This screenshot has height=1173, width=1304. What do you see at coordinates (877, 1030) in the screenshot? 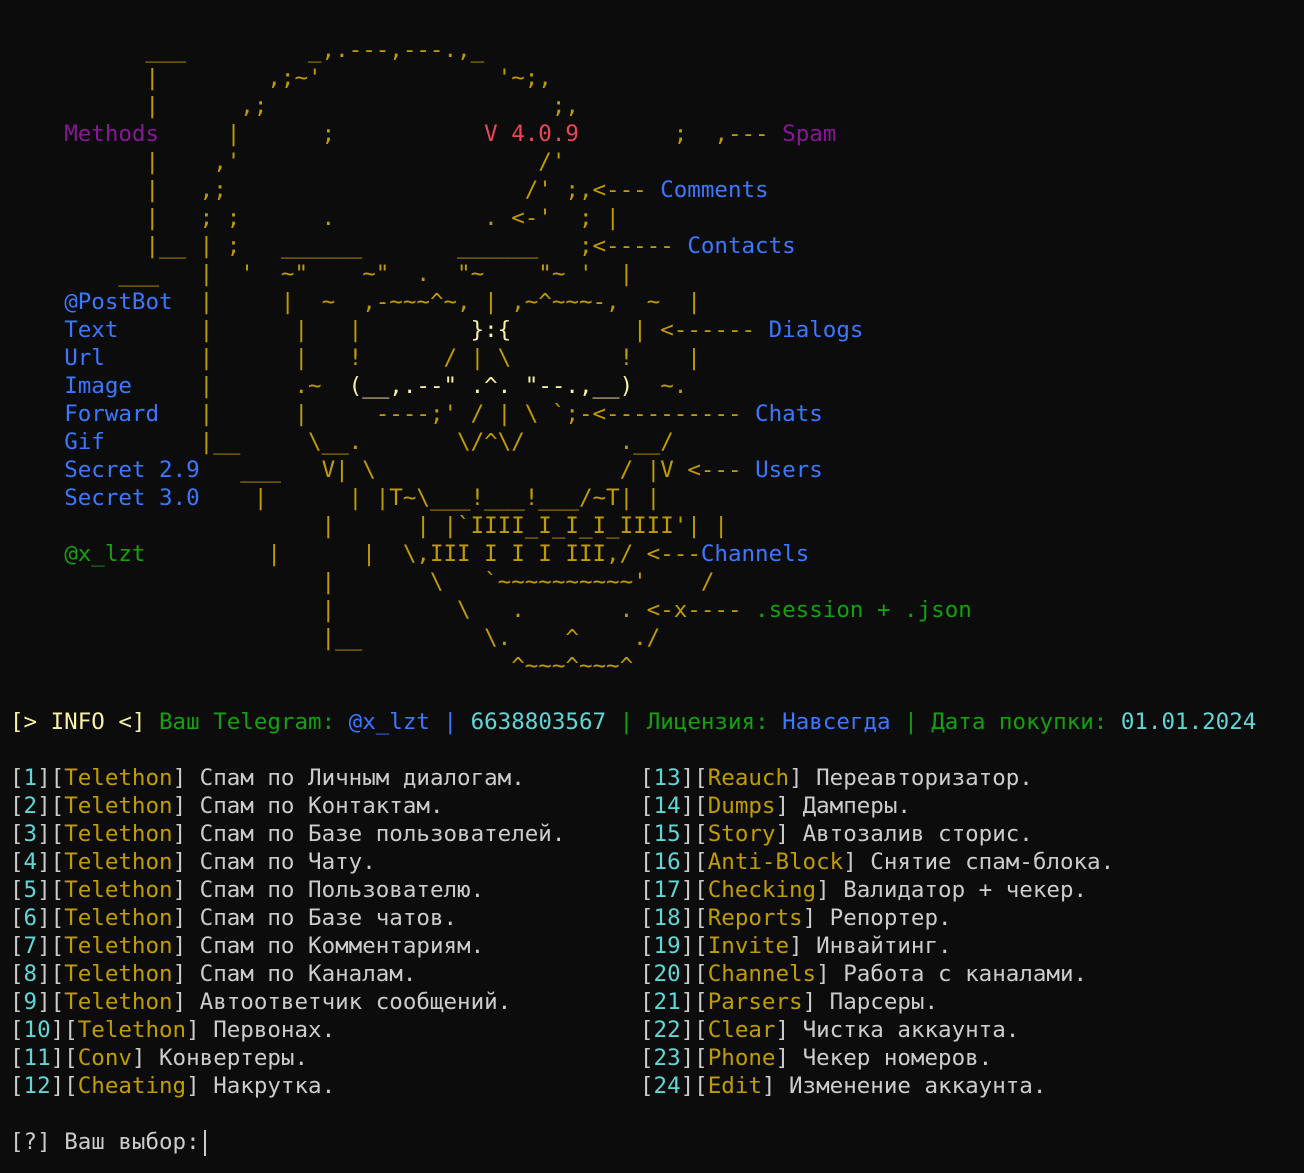
I see `menu-item-22: [22][Clear] Чистка аккаунта.` at bounding box center [877, 1030].